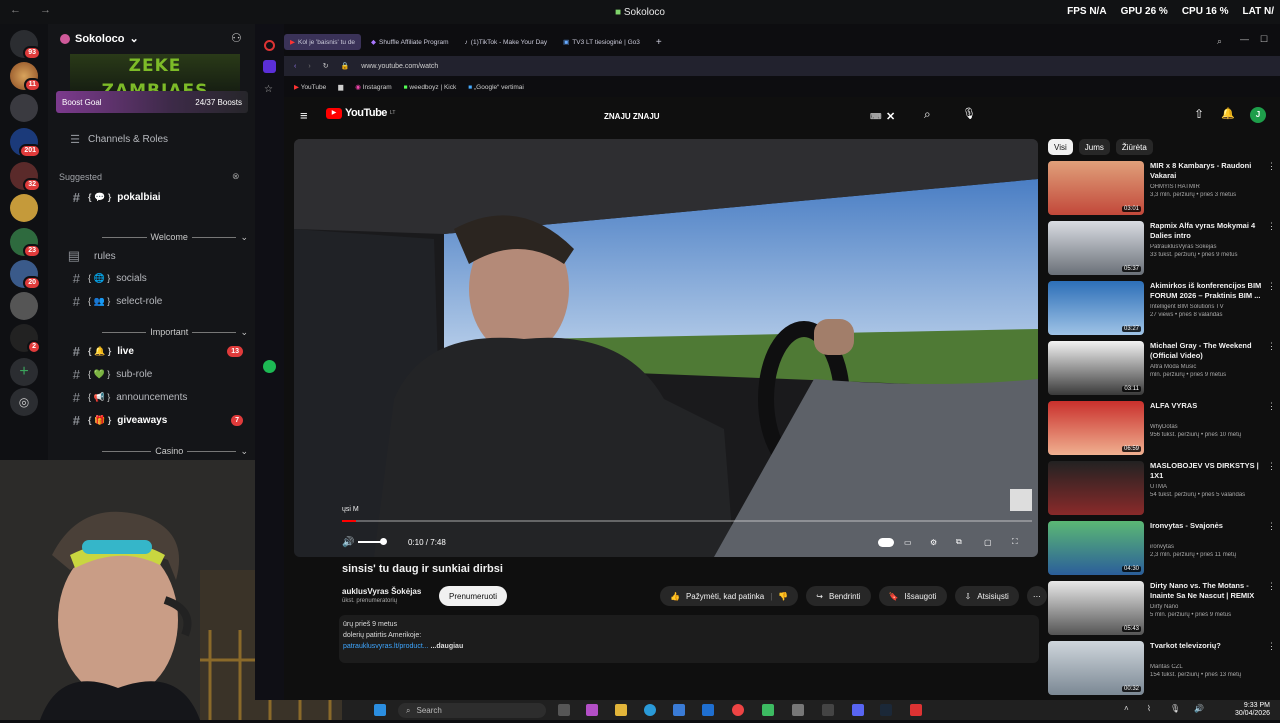 The width and height of the screenshot is (1280, 723). What do you see at coordinates (24, 306) in the screenshot?
I see `server-icon` at bounding box center [24, 306].